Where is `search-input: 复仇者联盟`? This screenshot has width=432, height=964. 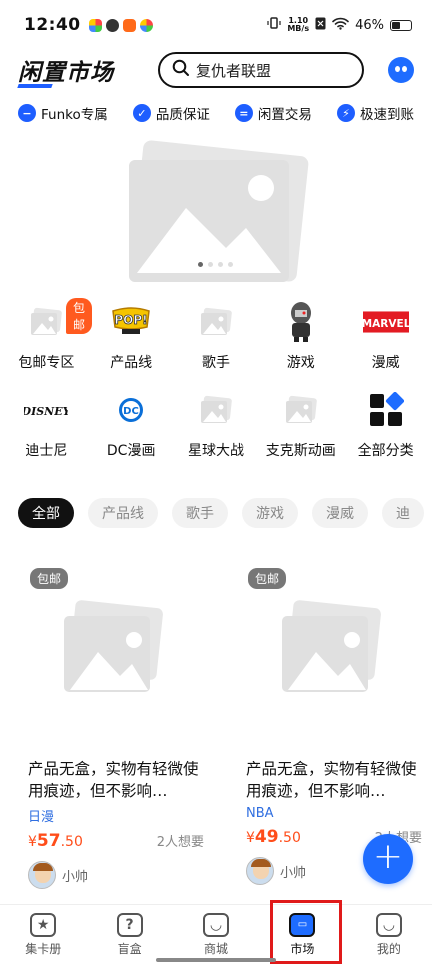 search-input: 复仇者联盟 is located at coordinates (261, 70).